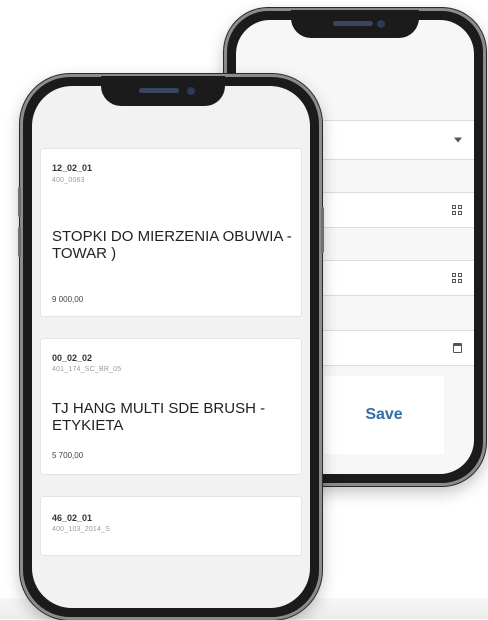 The height and width of the screenshot is (620, 488). Describe the element at coordinates (458, 140) in the screenshot. I see `chevron-down-icon` at that location.